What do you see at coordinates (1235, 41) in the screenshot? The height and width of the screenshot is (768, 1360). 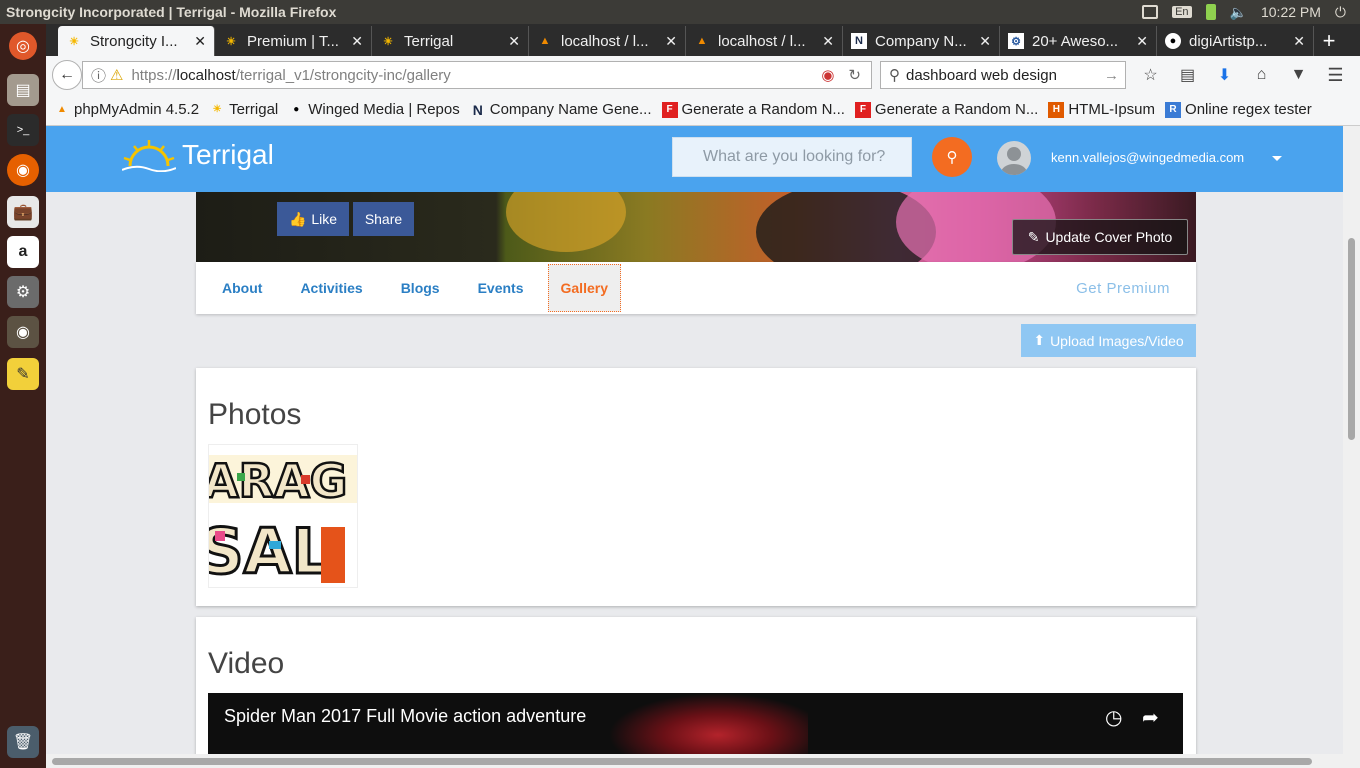 I see `tab-digiartist: ● digiArtistp... ✕` at bounding box center [1235, 41].